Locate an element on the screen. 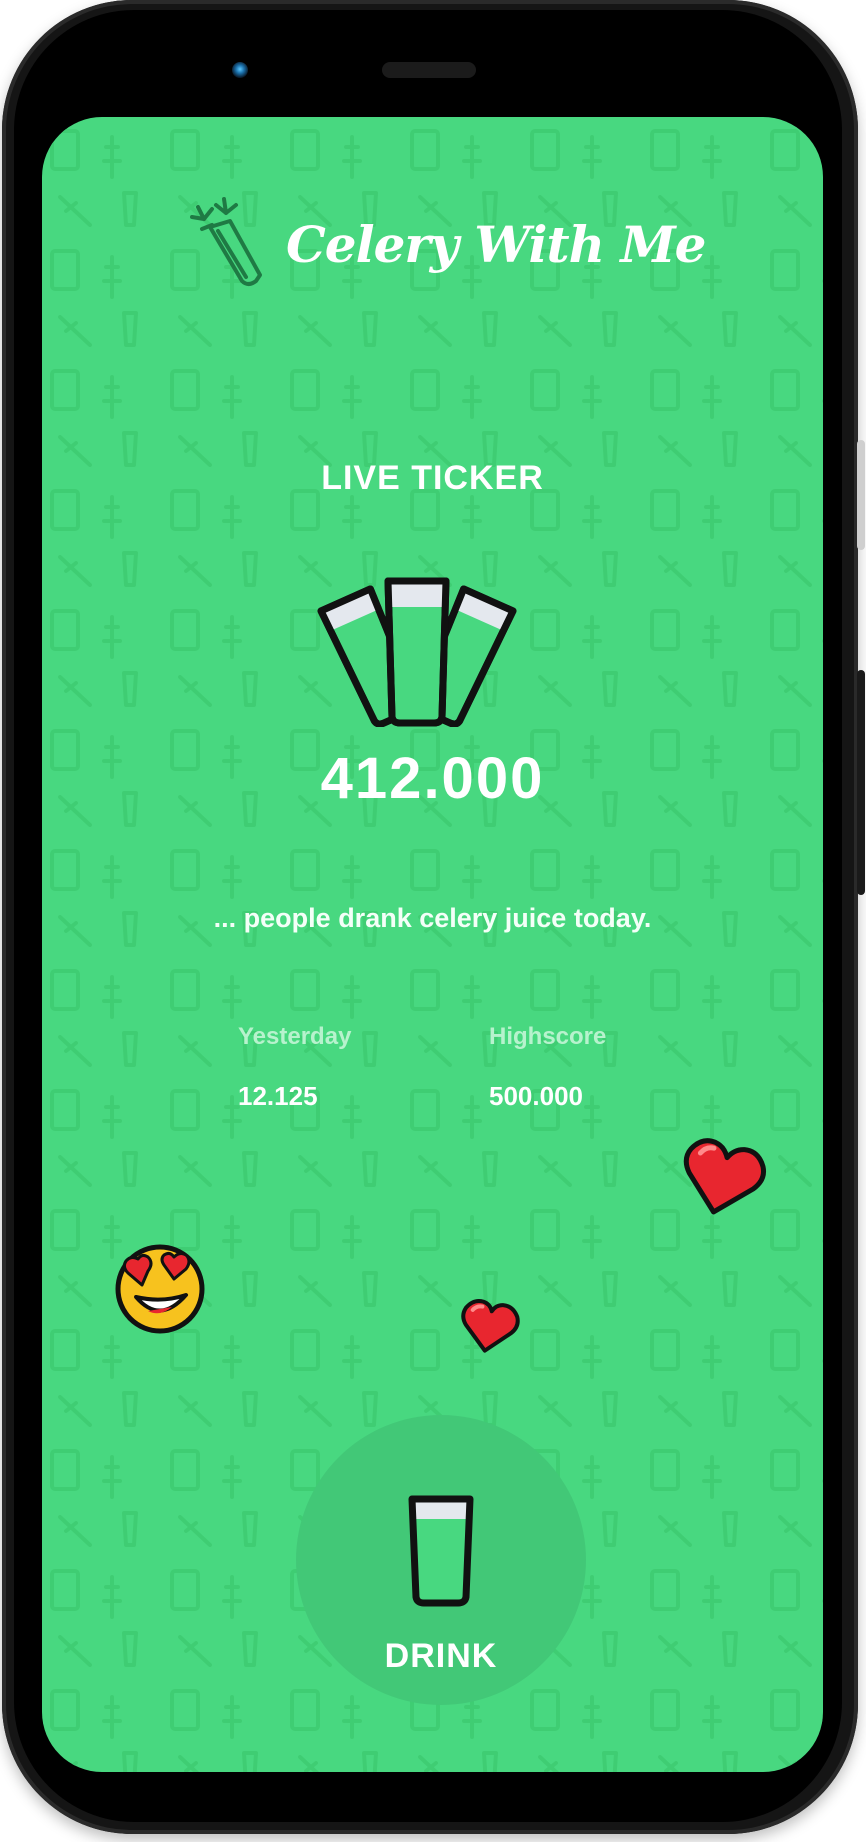 This screenshot has width=866, height=1842. volume-button is located at coordinates (861, 782).